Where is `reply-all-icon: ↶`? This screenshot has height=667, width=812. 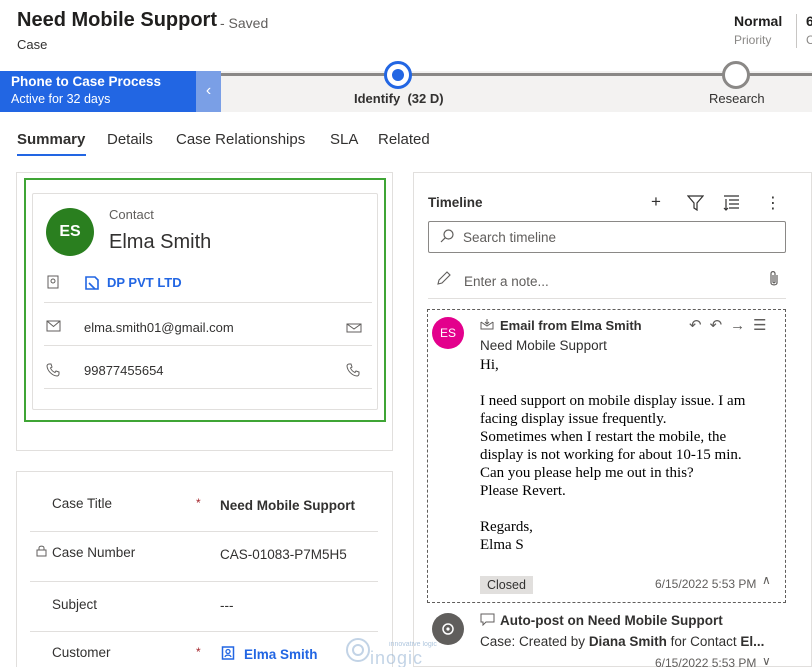 reply-all-icon: ↶ is located at coordinates (720, 325).